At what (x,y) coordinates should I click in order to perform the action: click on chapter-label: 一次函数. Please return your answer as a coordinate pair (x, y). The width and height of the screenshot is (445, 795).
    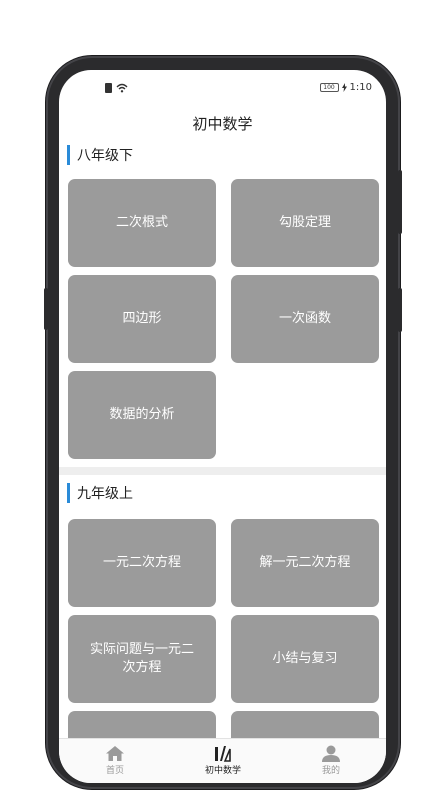
    Looking at the image, I should click on (304, 318).